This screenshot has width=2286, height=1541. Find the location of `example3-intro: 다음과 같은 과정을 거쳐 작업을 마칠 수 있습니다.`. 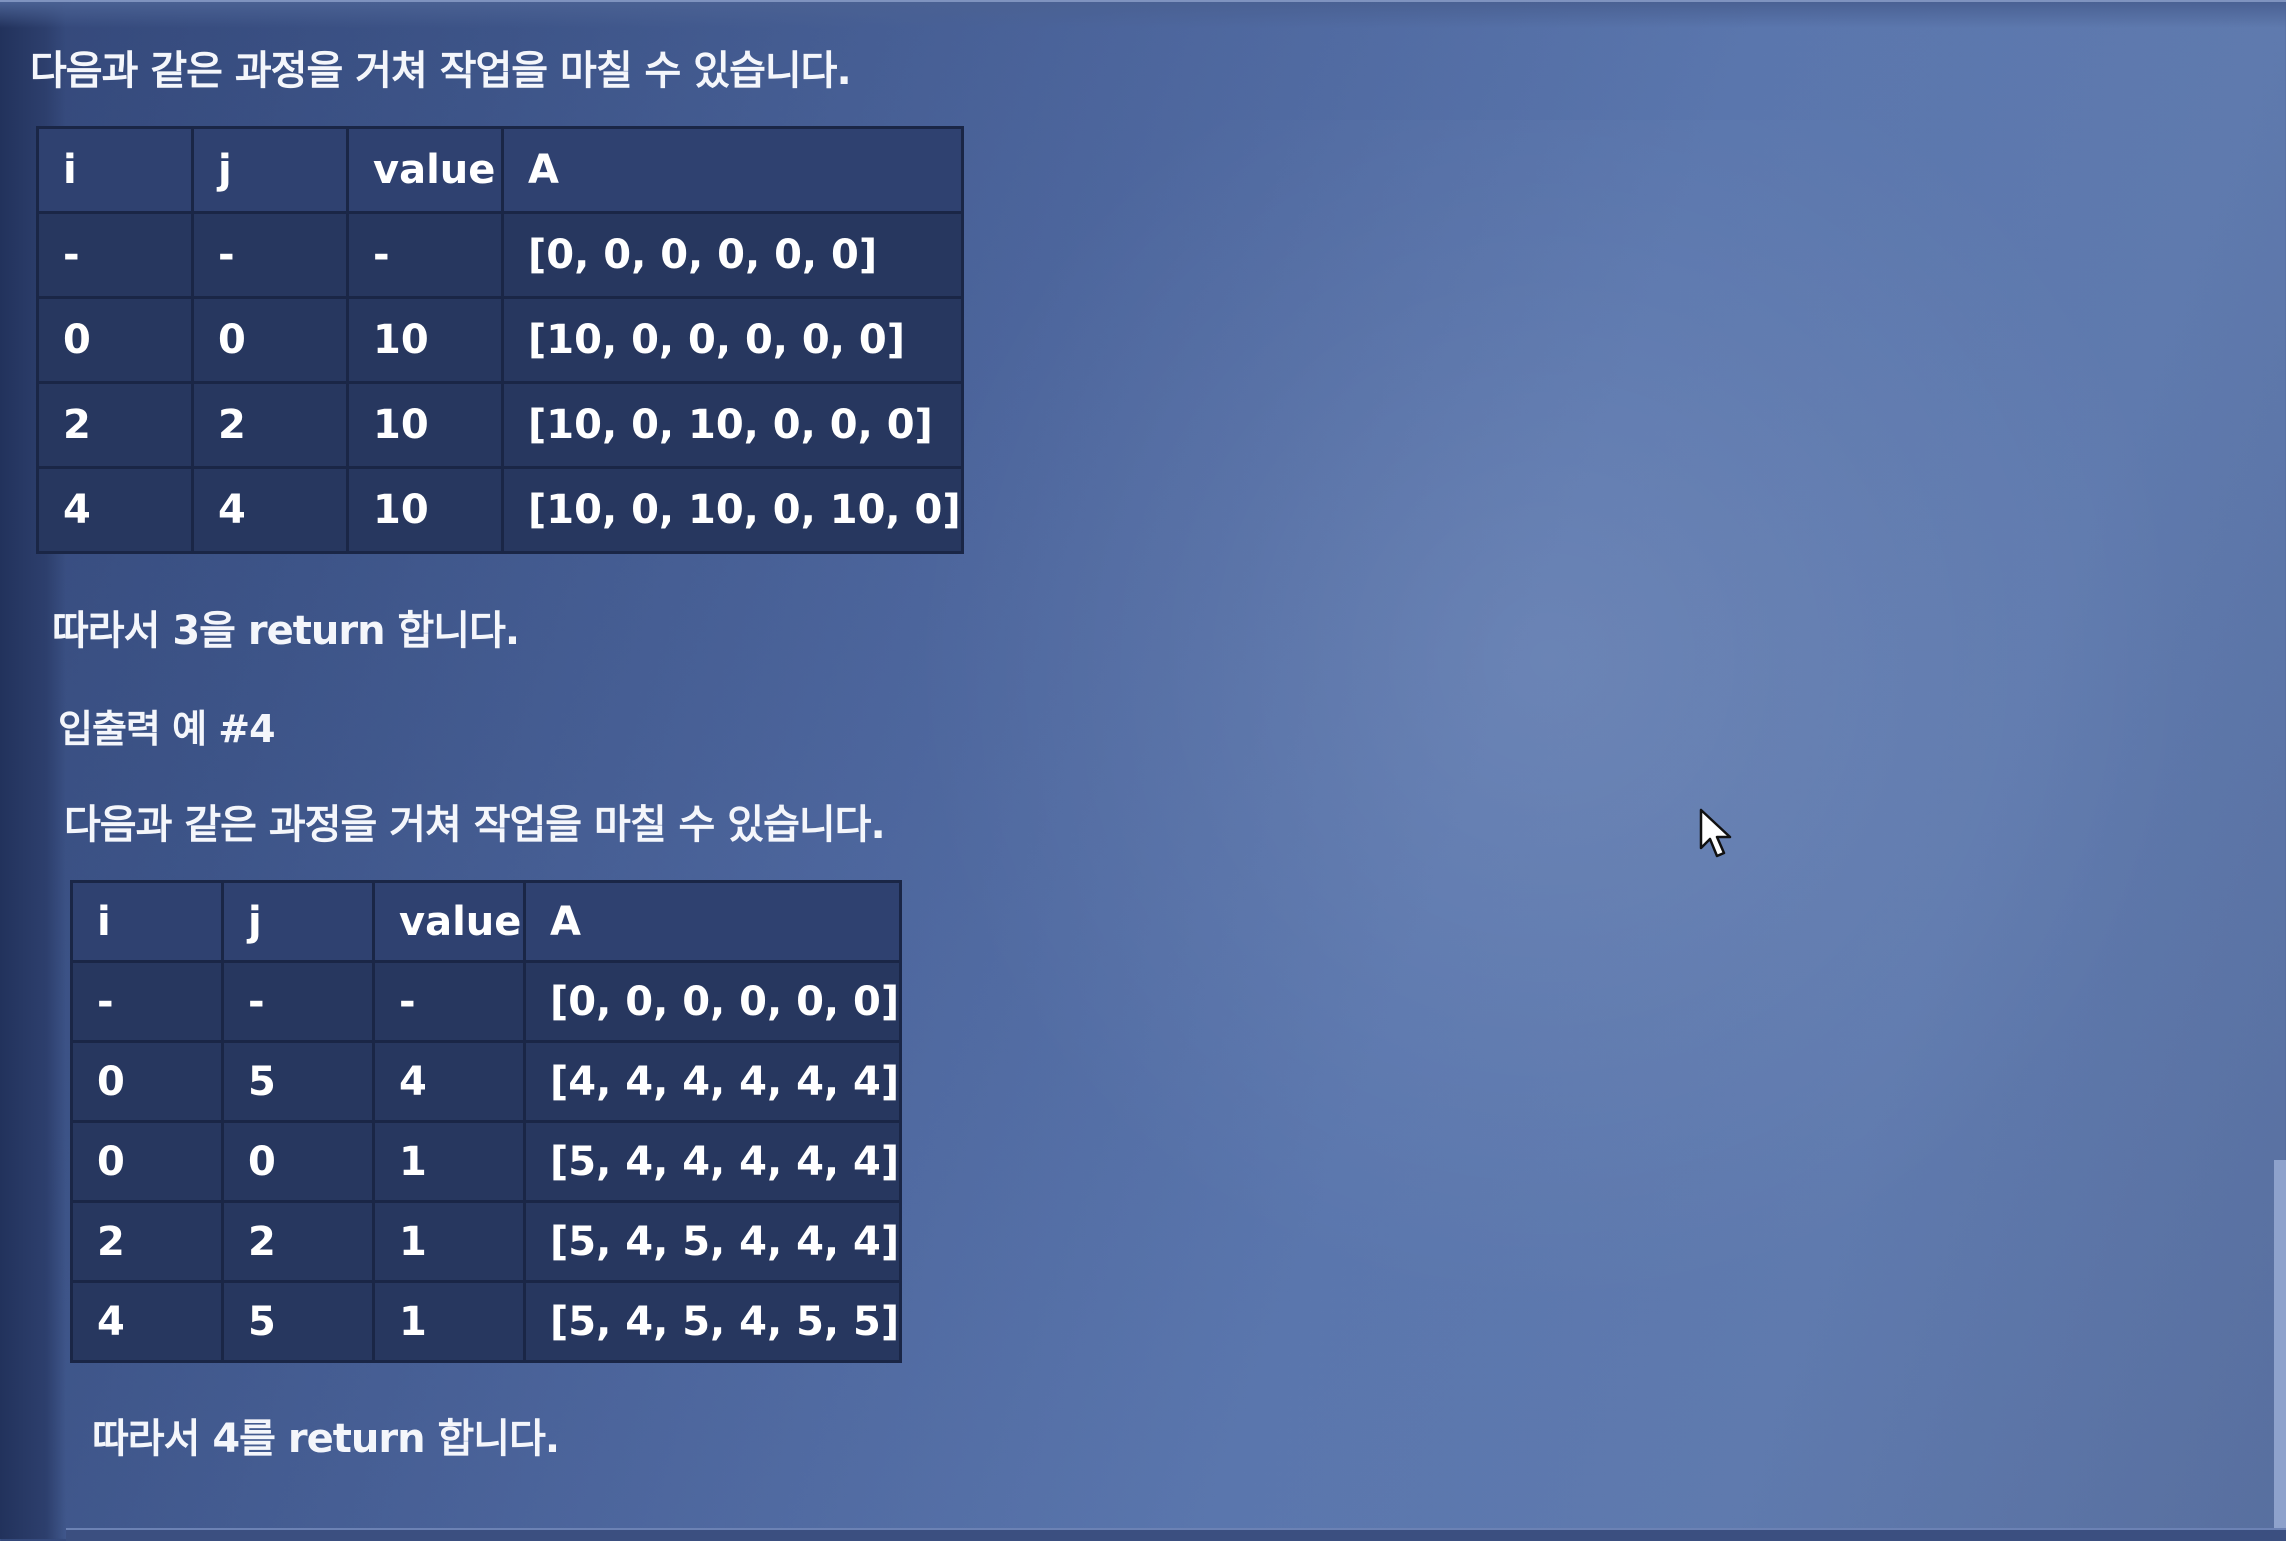

example3-intro: 다음과 같은 과정을 거쳐 작업을 마칠 수 있습니다. is located at coordinates (441, 71).